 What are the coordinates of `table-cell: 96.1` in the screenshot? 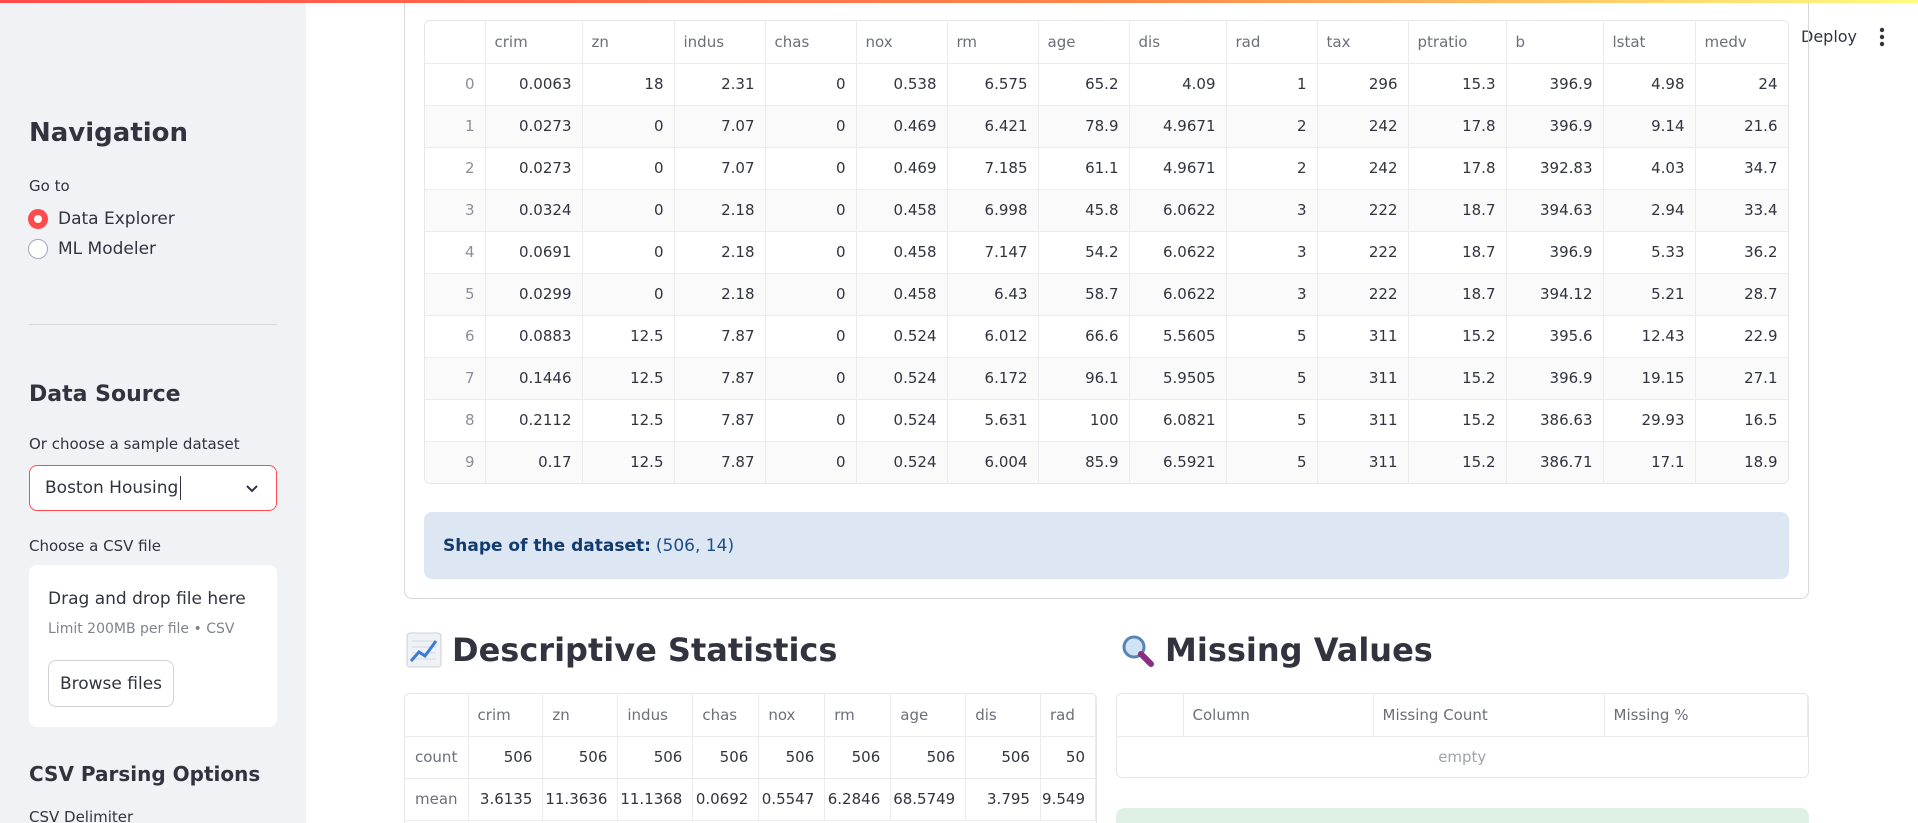 It's located at (1084, 378).